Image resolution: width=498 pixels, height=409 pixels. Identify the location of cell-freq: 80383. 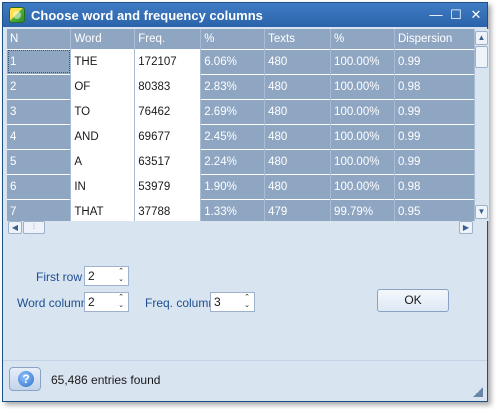
(168, 86).